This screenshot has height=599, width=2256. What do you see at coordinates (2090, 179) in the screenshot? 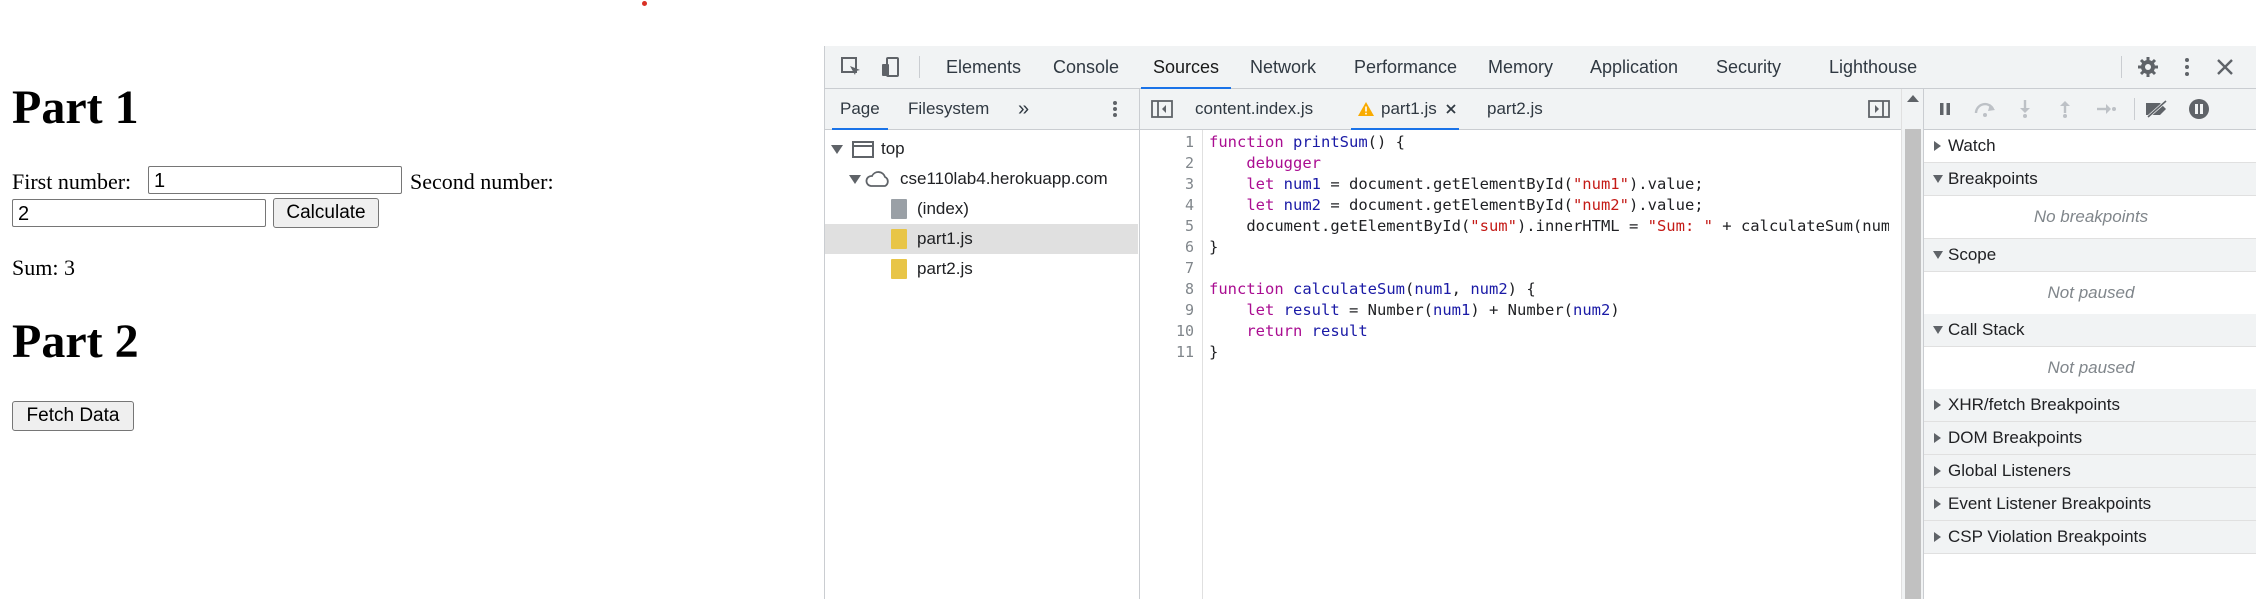
I see `section-breakpoints: Breakpoints` at bounding box center [2090, 179].